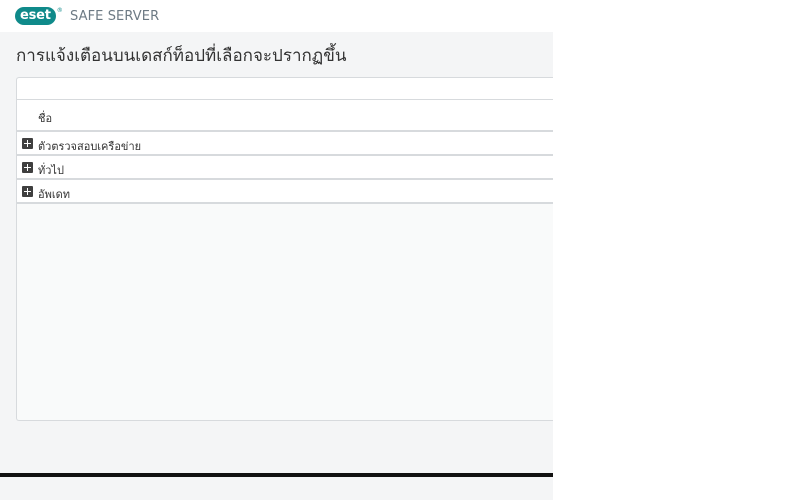 Image resolution: width=800 pixels, height=500 pixels. What do you see at coordinates (285, 168) in the screenshot?
I see `tree-row-general: ทั่วไป` at bounding box center [285, 168].